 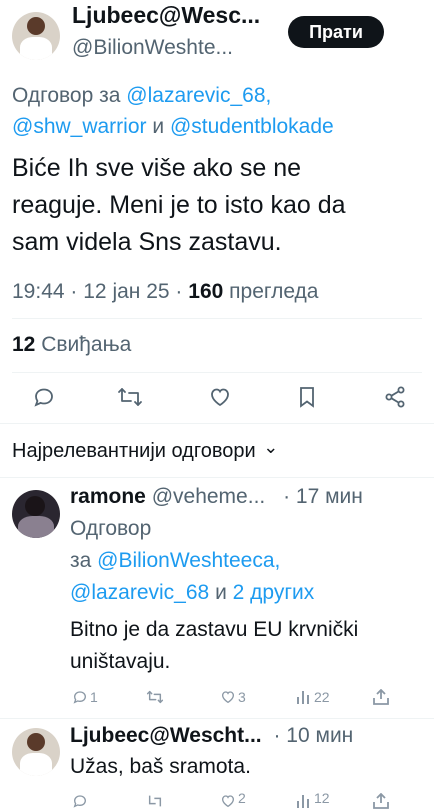 What do you see at coordinates (157, 168) in the screenshot?
I see `tweet-text-line: Biće Ih sve više ako se ne` at bounding box center [157, 168].